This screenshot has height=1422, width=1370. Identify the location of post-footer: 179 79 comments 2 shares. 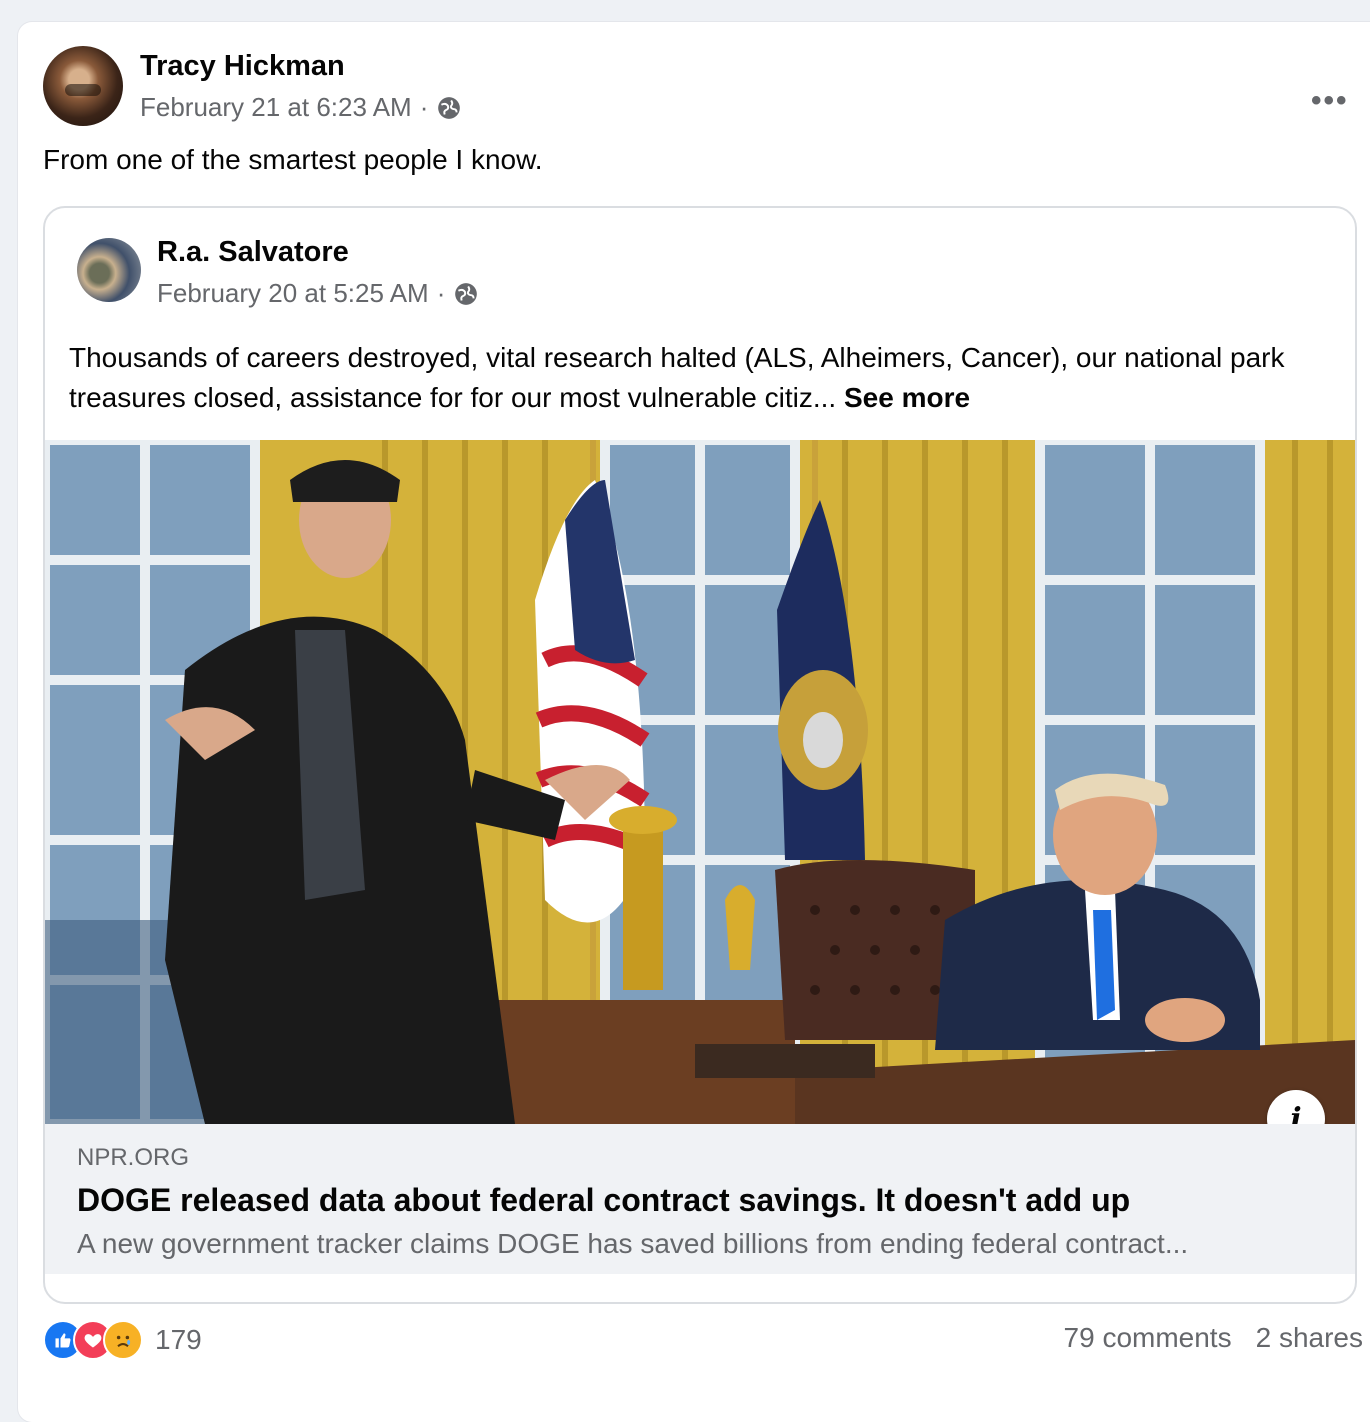
(703, 1340).